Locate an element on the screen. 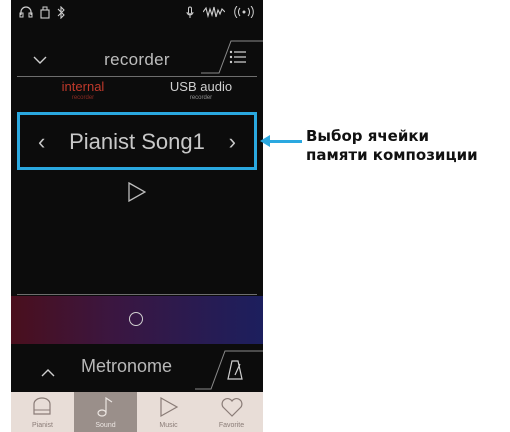  metronome-bar: Metronome is located at coordinates (137, 370).